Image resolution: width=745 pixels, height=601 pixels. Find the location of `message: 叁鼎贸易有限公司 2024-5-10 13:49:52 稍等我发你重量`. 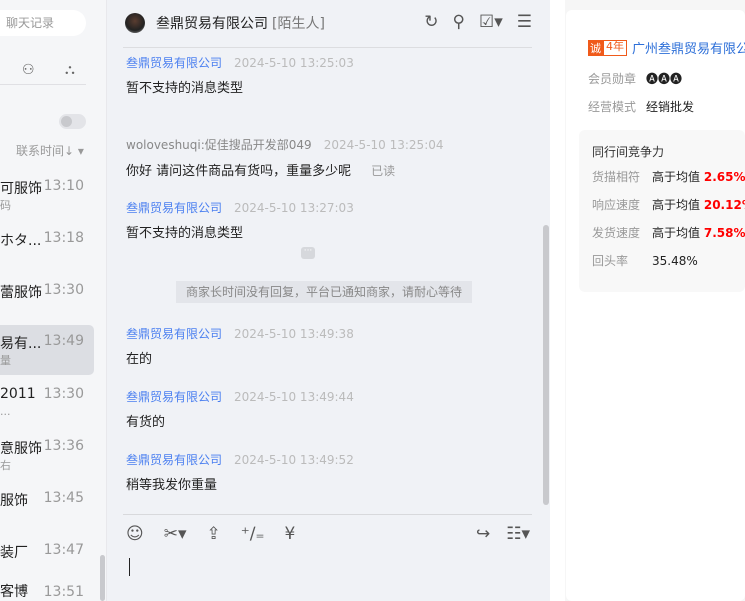

message: 叁鼎贸易有限公司 2024-5-10 13:49:52 稍等我发你重量 is located at coordinates (240, 473).